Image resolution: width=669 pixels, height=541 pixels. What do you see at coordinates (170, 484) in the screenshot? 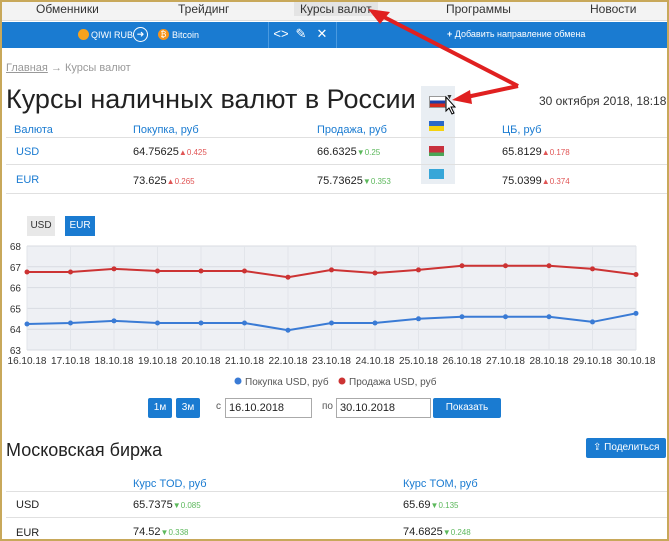
I see `col-tod: Курс TOD, руб` at bounding box center [170, 484].